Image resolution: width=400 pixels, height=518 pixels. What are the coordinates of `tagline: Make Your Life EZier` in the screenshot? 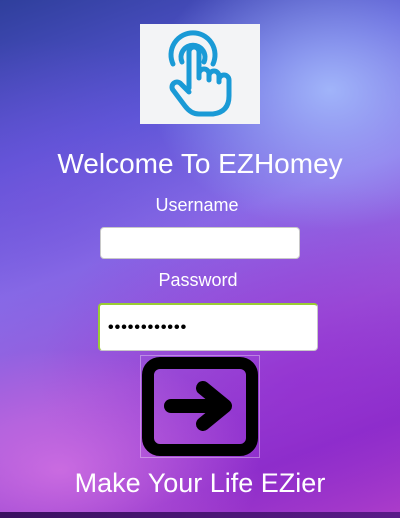 It's located at (200, 483).